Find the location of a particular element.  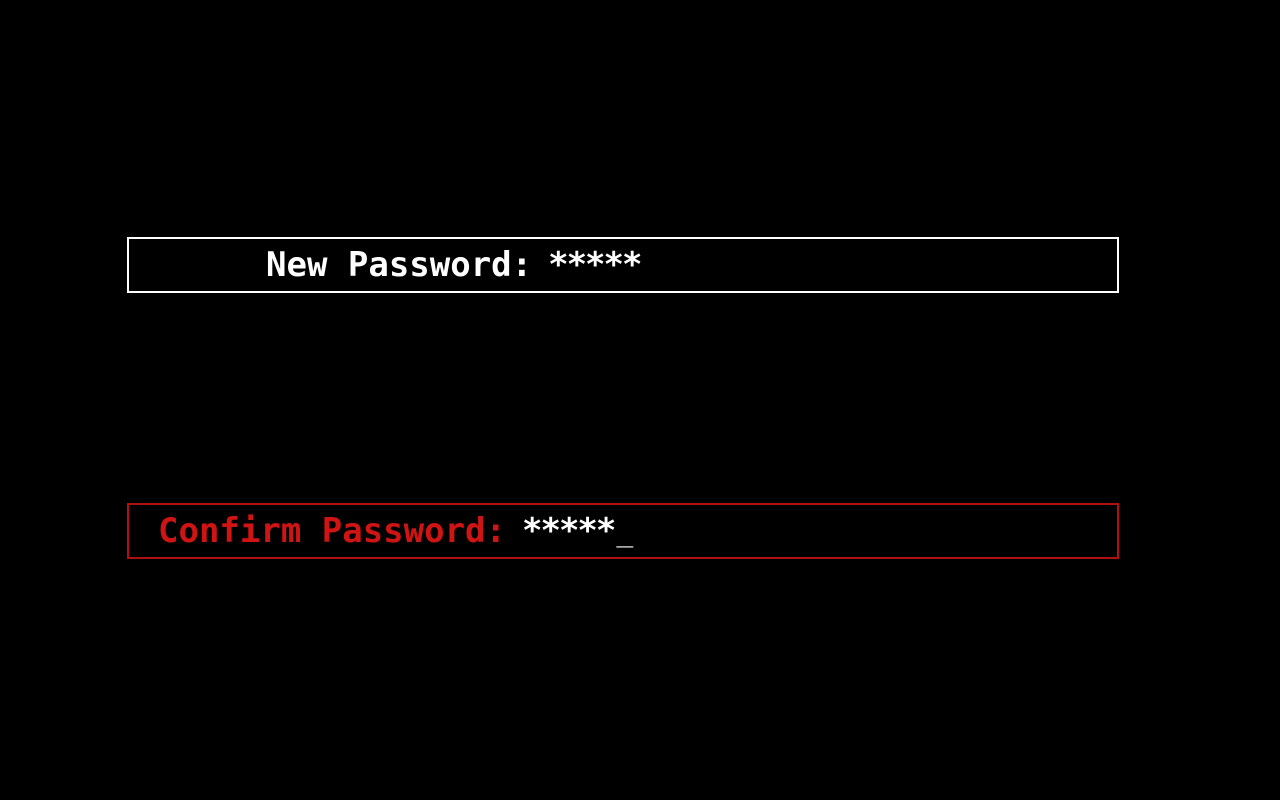

new-password-label: New Password: is located at coordinates (399, 265).